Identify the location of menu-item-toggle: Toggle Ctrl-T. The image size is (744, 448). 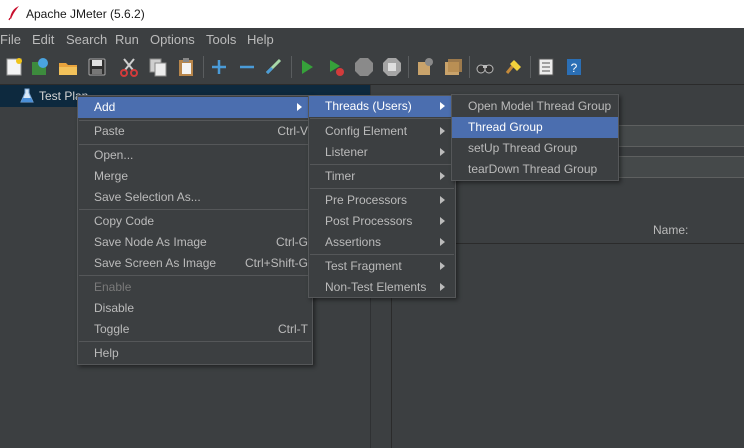
(195, 329).